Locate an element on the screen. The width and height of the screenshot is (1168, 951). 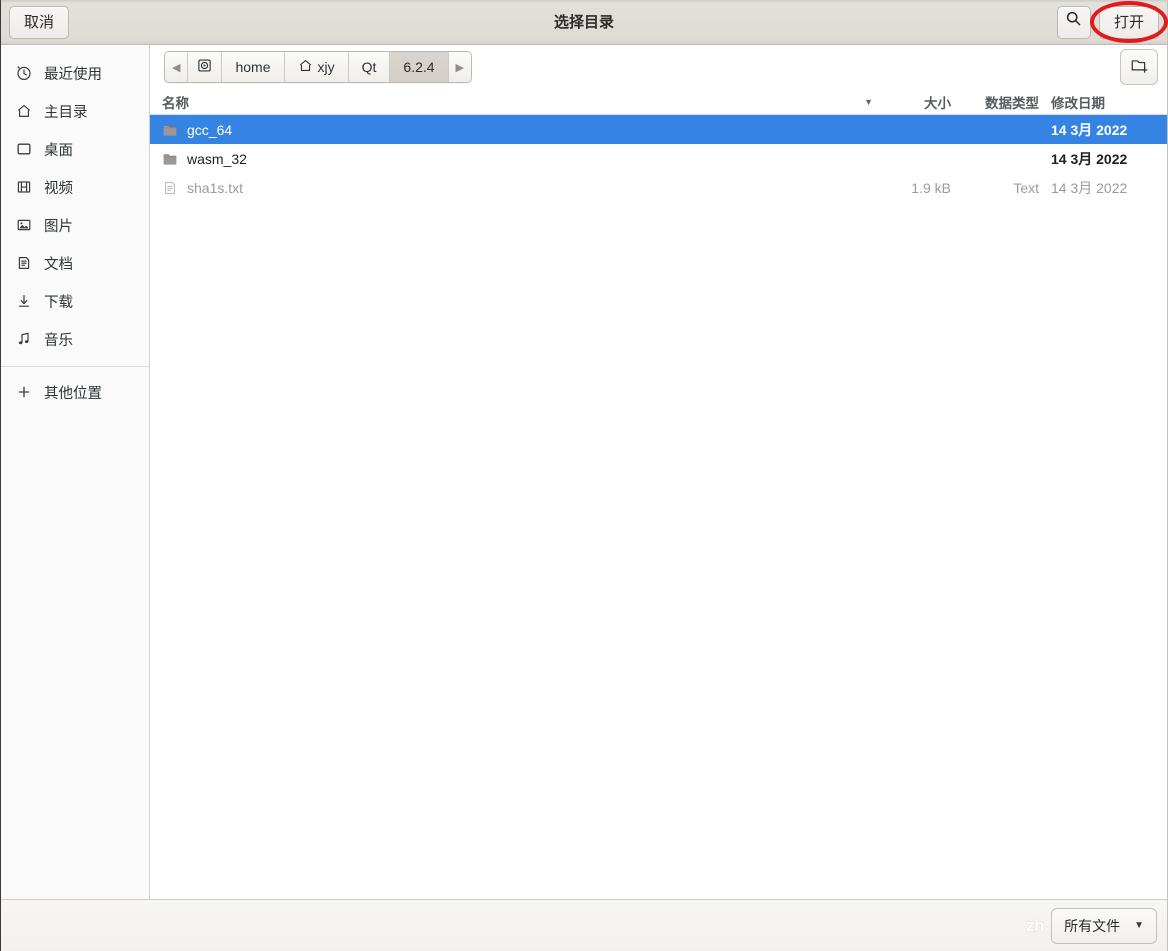
sidebar-item-other-locations: 其他位置 is located at coordinates (75, 392).